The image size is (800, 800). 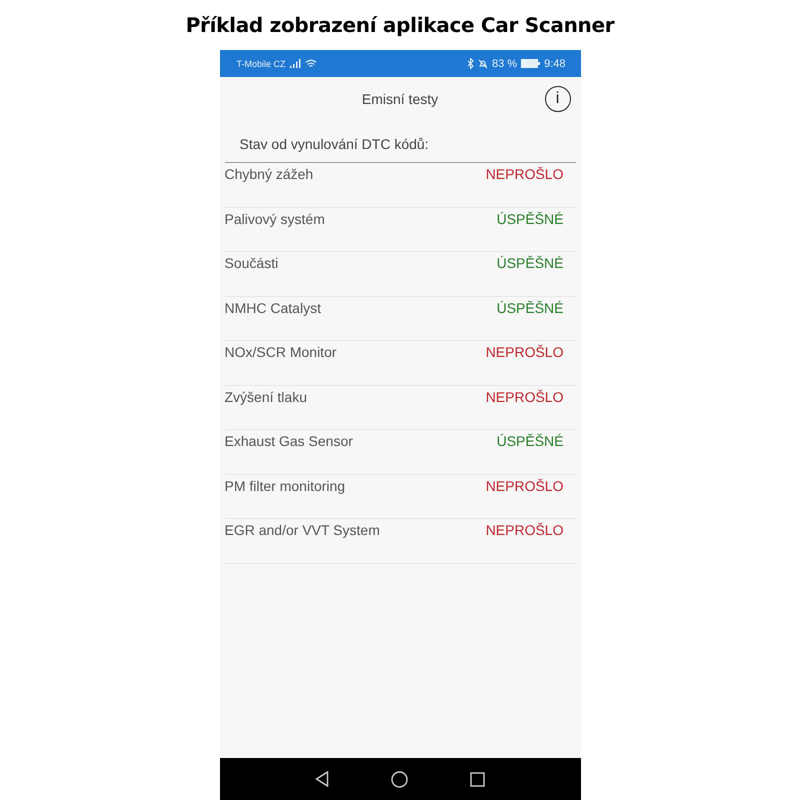 What do you see at coordinates (272, 308) in the screenshot?
I see `test-name: NMHC Catalyst` at bounding box center [272, 308].